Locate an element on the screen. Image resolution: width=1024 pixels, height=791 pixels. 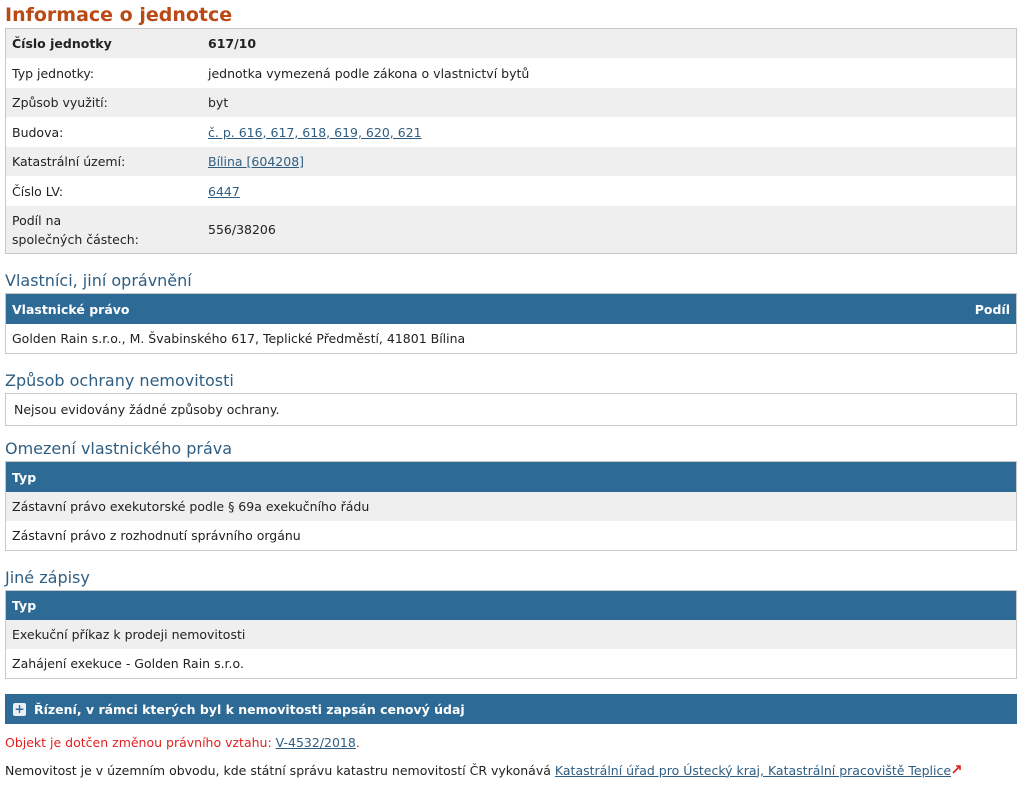
change-notice-text: Objekt je dotčen změnou právního vztahu: is located at coordinates (138, 742).